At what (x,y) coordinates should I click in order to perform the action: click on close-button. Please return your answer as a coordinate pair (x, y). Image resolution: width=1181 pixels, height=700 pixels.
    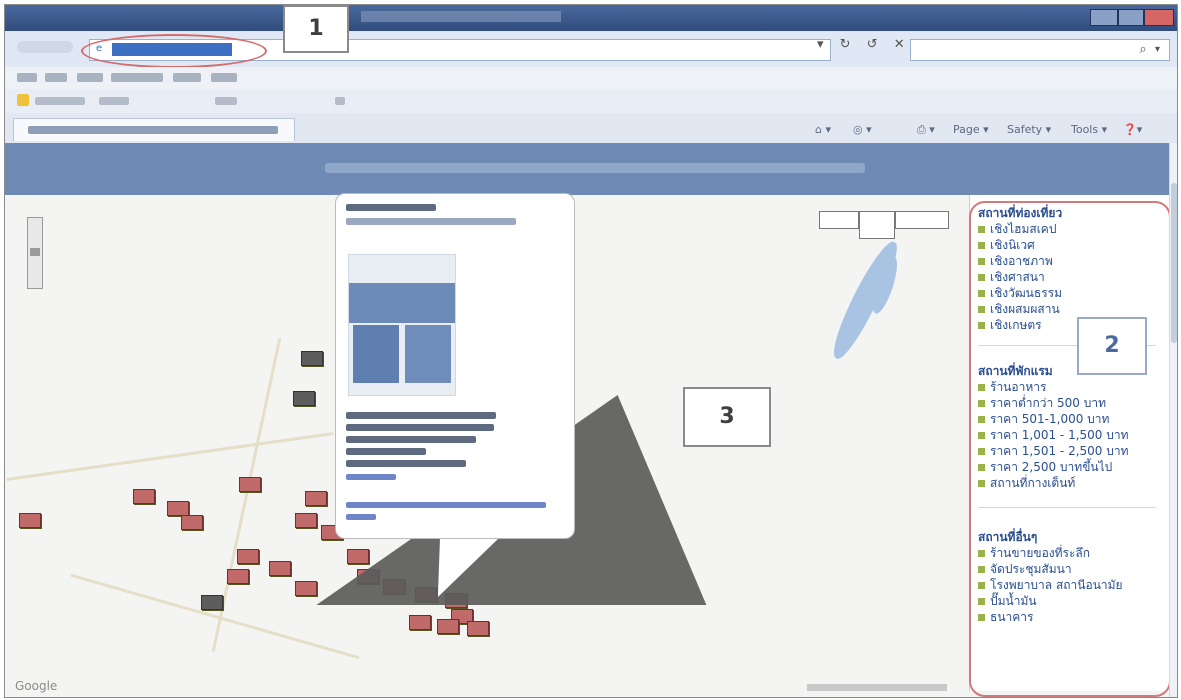
    Looking at the image, I should click on (1159, 17).